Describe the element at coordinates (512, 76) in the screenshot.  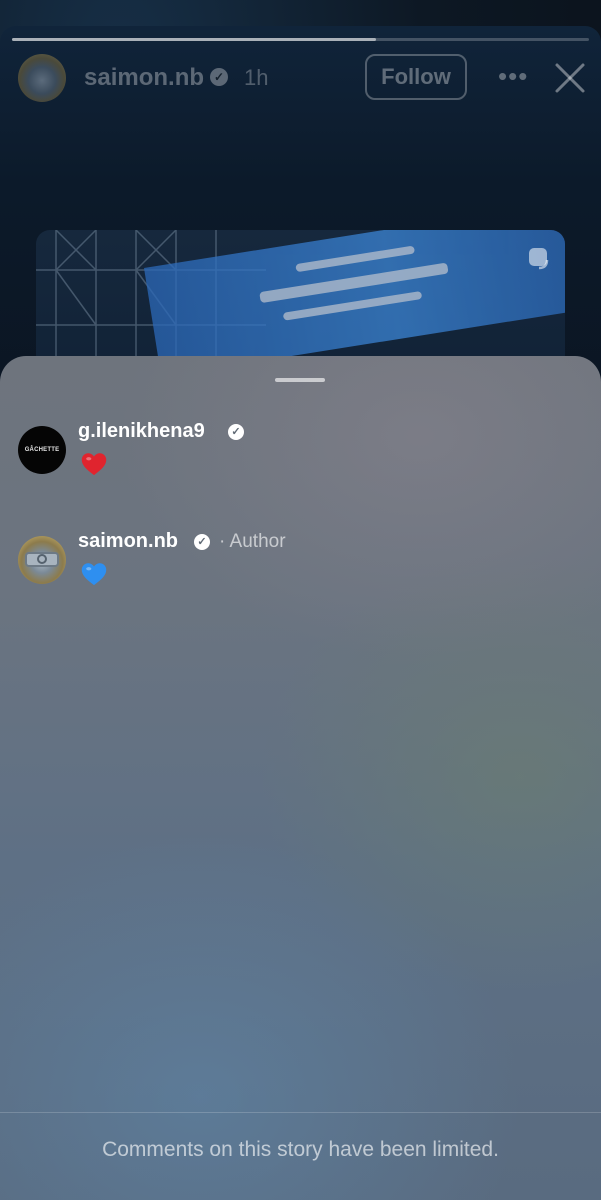
I see `more-options-icon: •••` at that location.